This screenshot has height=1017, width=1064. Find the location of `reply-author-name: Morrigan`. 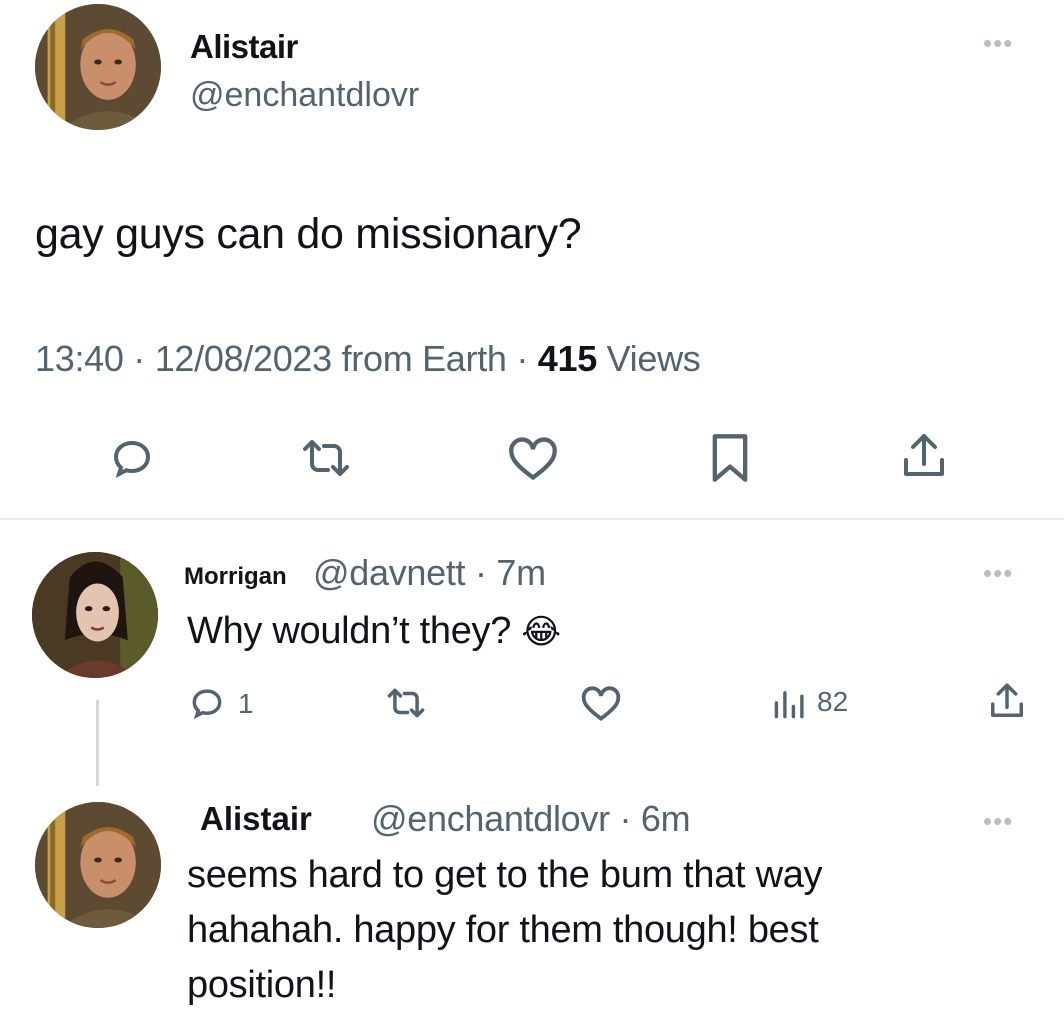

reply-author-name: Morrigan is located at coordinates (235, 577).